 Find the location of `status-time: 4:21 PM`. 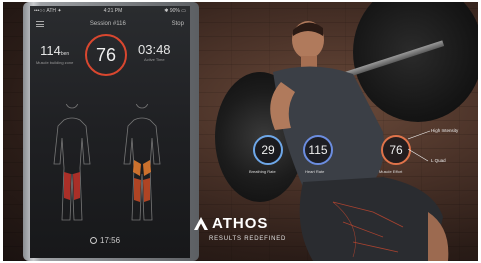

status-time: 4:21 PM is located at coordinates (113, 11).